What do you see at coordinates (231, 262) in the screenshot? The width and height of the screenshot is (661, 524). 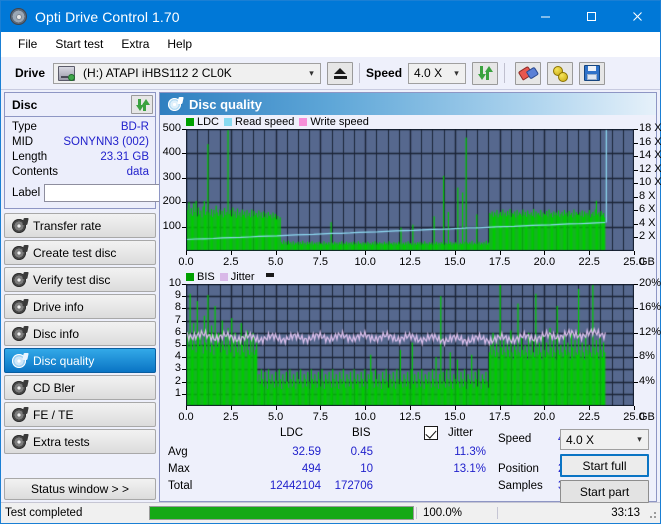 I see `x-tick-label: 2.5` at bounding box center [231, 262].